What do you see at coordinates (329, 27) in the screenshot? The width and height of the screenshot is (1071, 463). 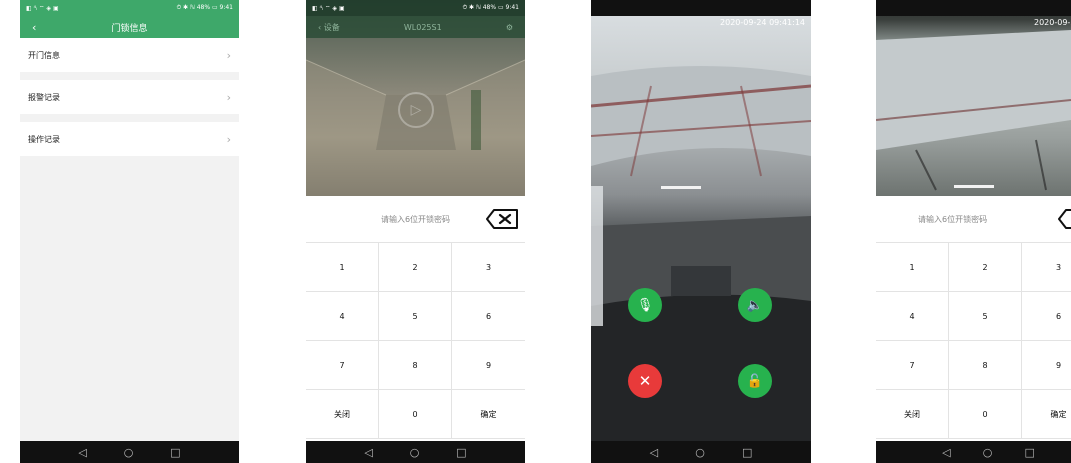 I see `back-to-devices-link: ‹ 设备` at bounding box center [329, 27].